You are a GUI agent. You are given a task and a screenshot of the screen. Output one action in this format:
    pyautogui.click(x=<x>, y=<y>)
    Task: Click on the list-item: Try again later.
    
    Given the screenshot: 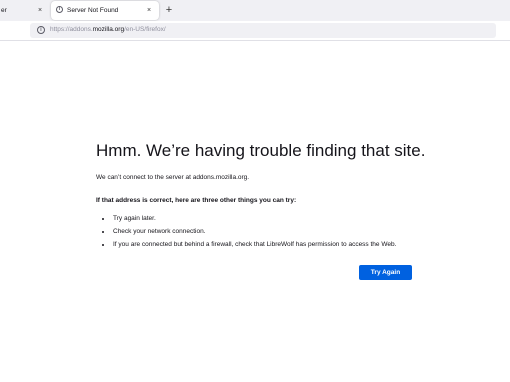 What is the action you would take?
    pyautogui.click(x=264, y=218)
    